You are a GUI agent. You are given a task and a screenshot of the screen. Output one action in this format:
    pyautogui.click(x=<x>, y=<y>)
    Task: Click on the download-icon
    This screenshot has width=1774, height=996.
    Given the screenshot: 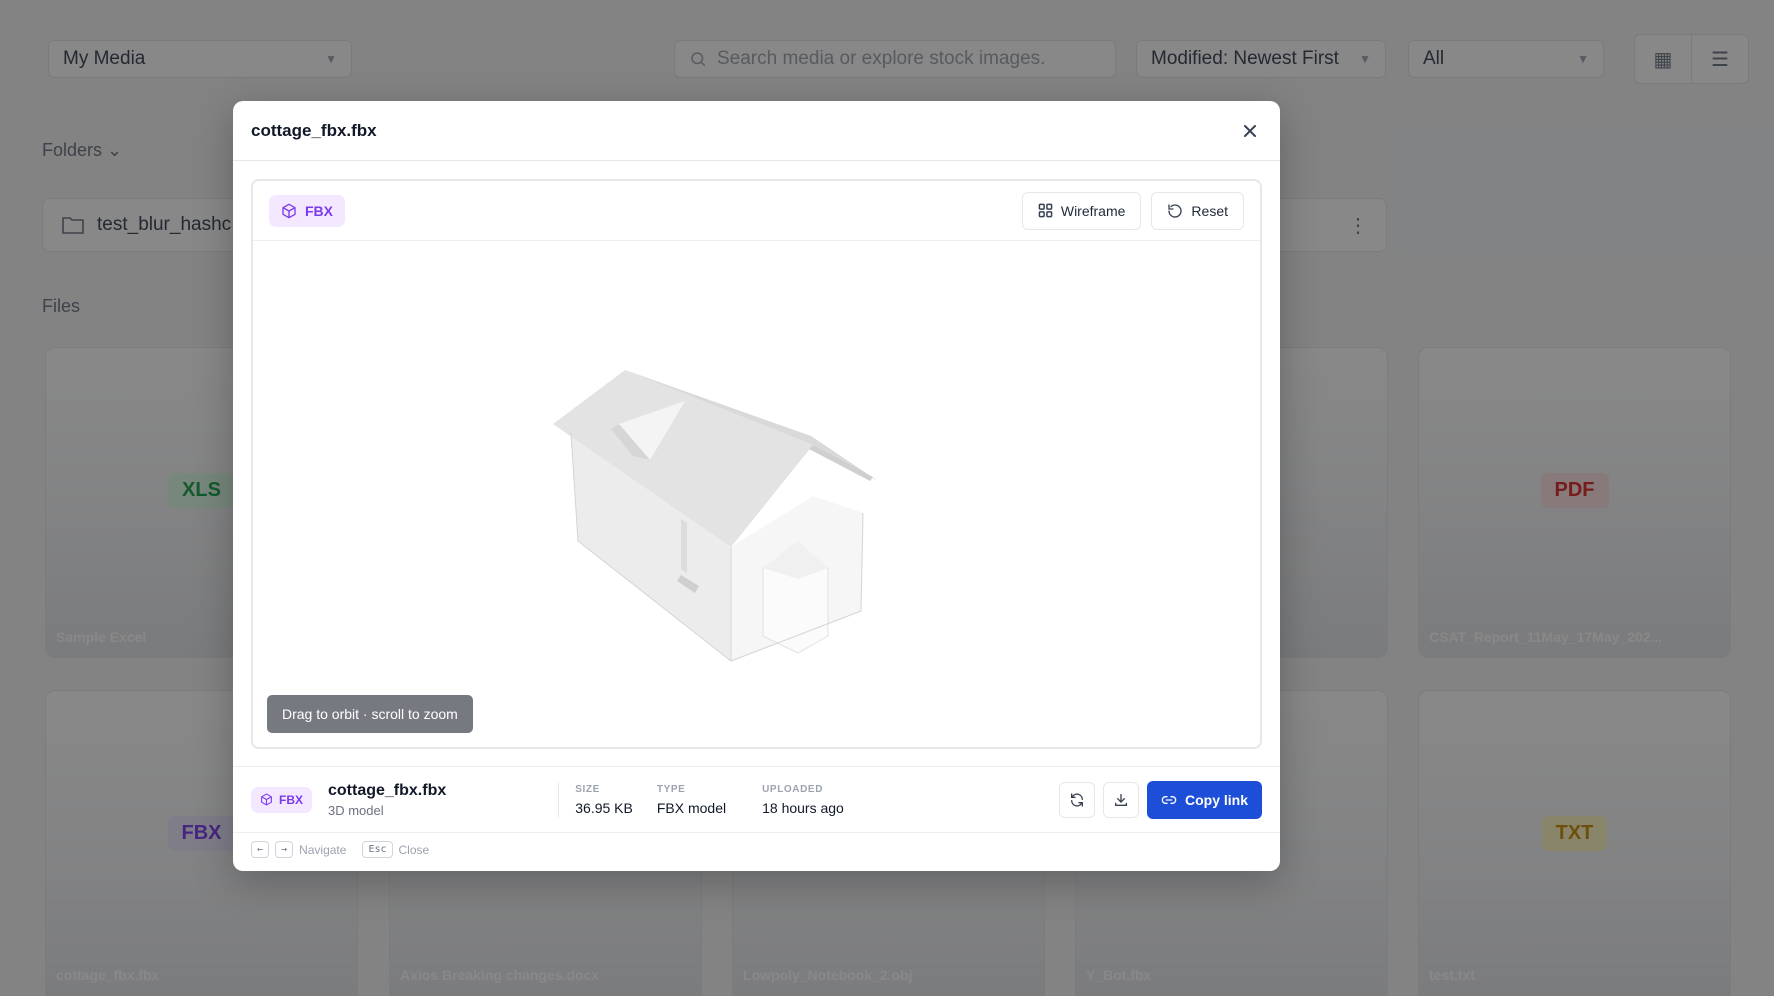 What is the action you would take?
    pyautogui.click(x=1120, y=799)
    